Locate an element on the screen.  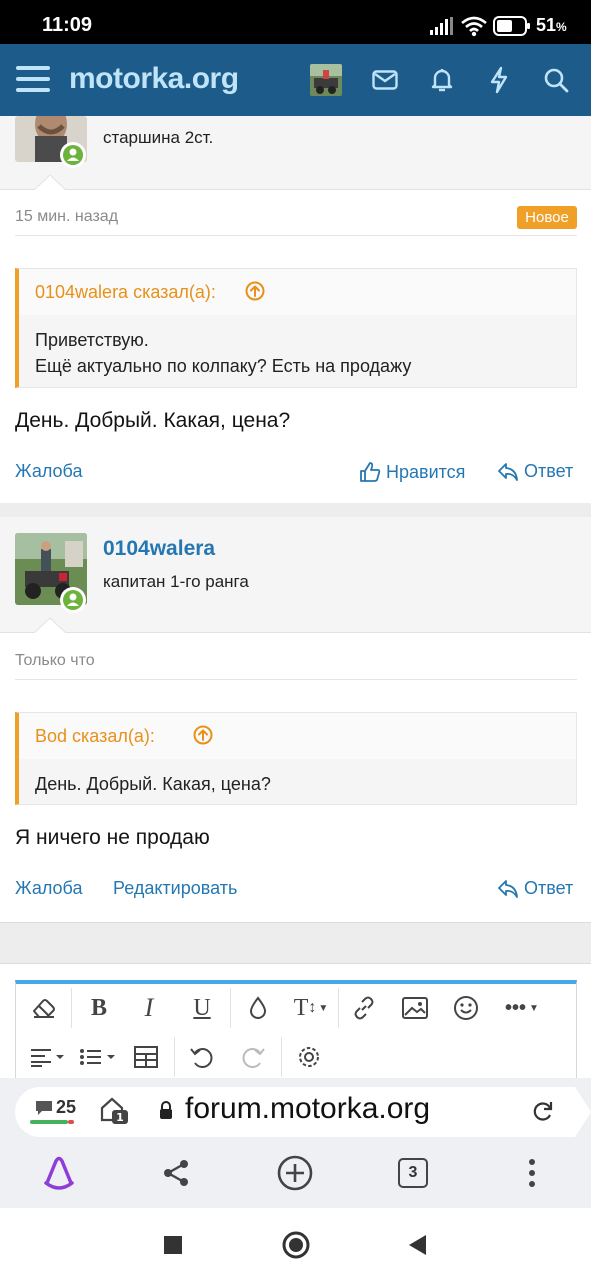
image-icon is located at coordinates (415, 1008).